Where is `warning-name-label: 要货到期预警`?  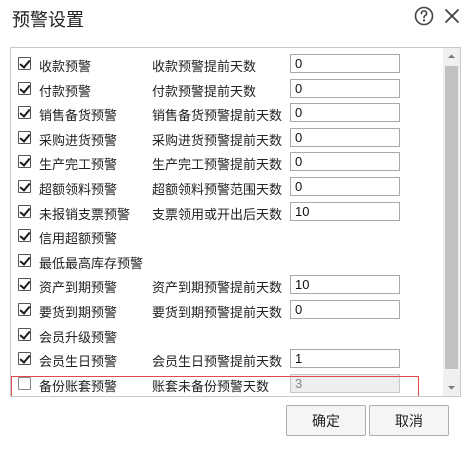 warning-name-label: 要货到期预警 is located at coordinates (78, 312).